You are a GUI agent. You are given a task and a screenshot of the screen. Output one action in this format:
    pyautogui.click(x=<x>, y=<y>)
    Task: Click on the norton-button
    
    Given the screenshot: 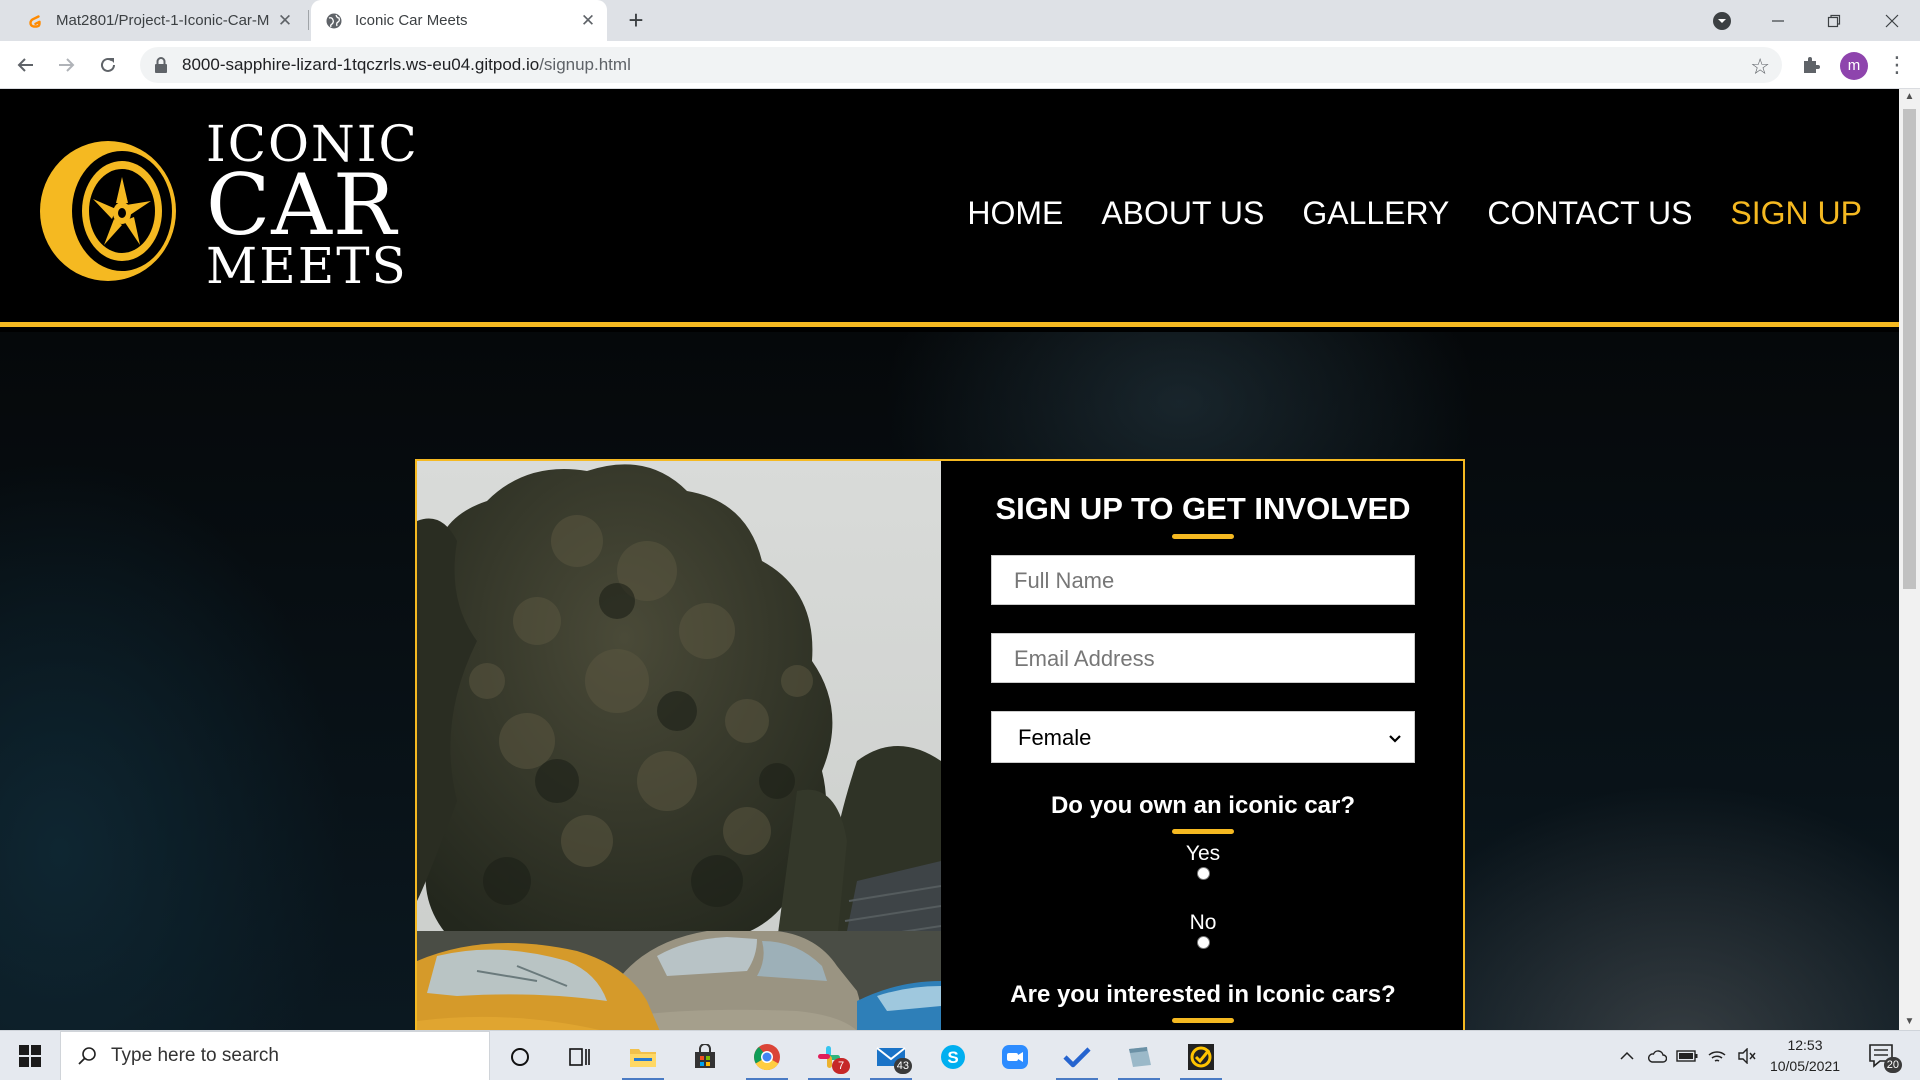 What is the action you would take?
    pyautogui.click(x=1201, y=1058)
    